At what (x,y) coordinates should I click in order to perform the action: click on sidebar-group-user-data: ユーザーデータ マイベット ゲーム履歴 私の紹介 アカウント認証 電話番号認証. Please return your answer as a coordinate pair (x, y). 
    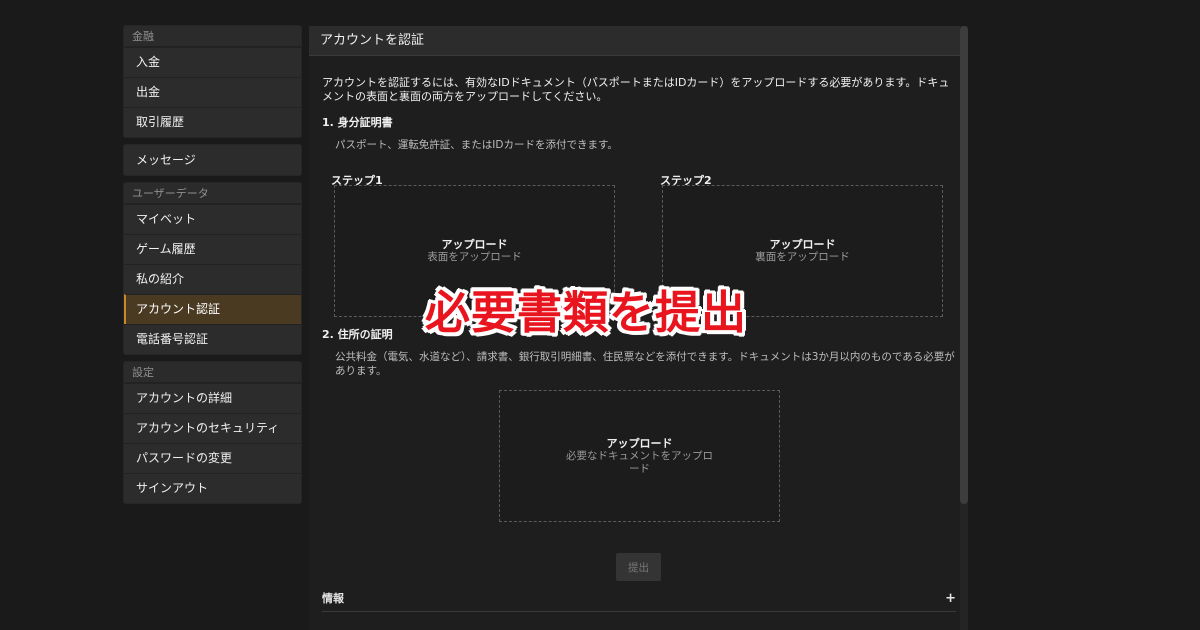
    Looking at the image, I should click on (212, 268).